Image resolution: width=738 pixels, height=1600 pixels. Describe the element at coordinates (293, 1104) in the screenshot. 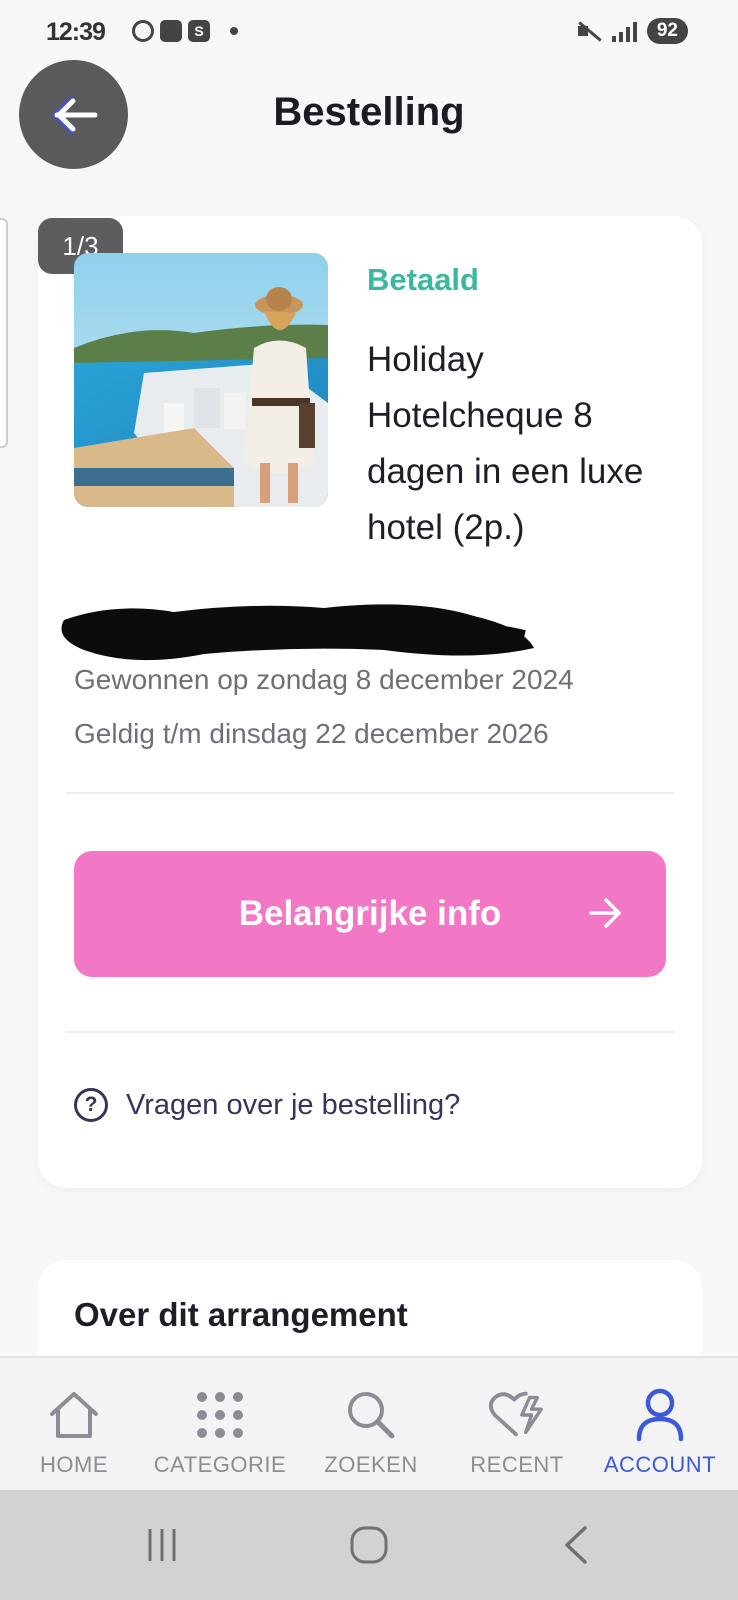

I see `order-help-text: Vragen over je bestelling?` at that location.